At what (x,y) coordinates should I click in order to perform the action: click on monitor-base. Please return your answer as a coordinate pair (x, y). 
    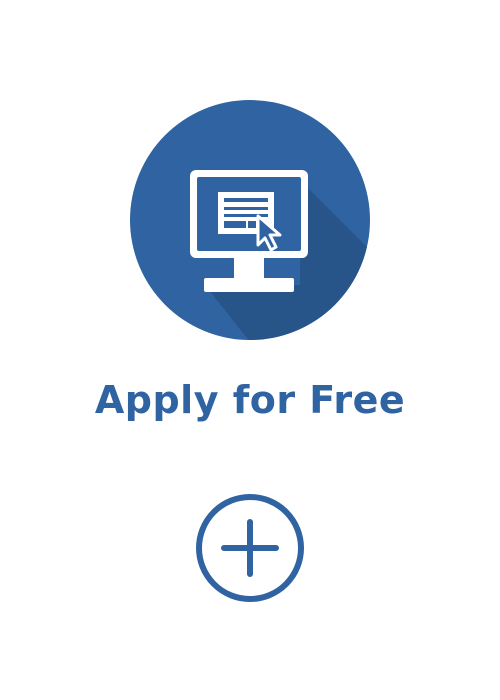
    Looking at the image, I should click on (249, 285).